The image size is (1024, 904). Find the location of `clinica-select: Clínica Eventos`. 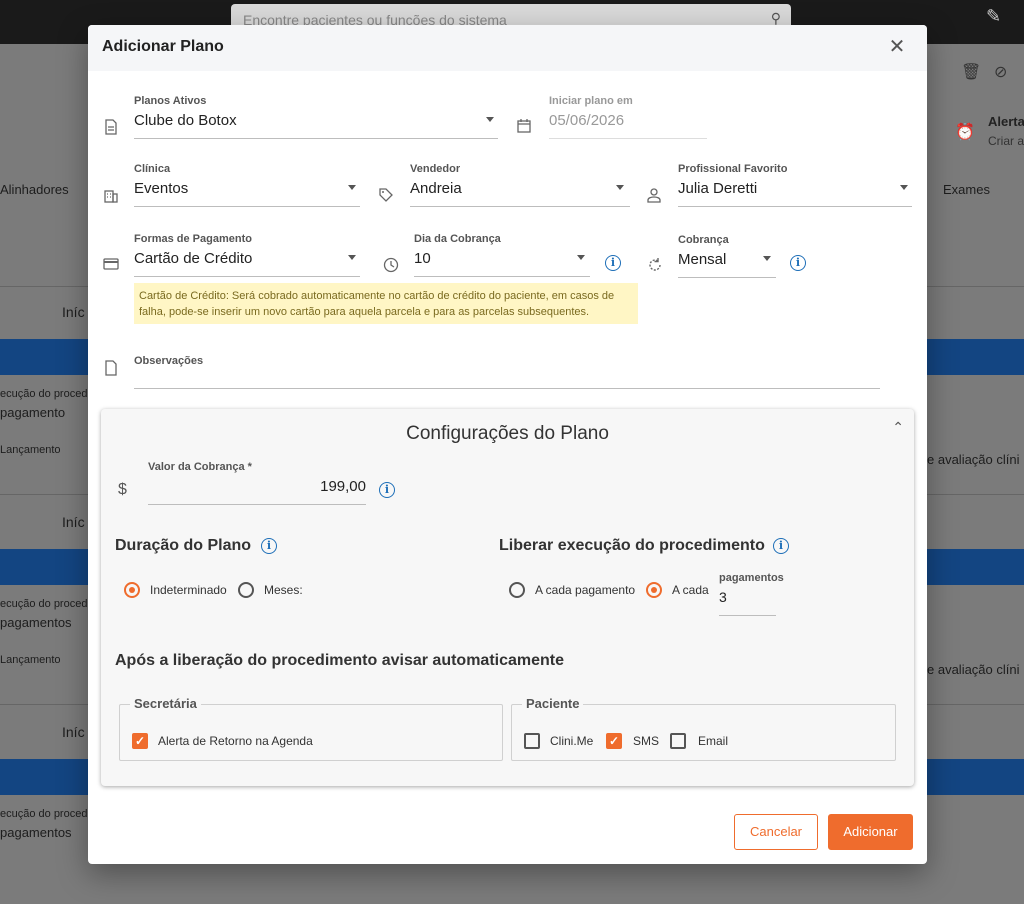

clinica-select: Clínica Eventos is located at coordinates (247, 186).